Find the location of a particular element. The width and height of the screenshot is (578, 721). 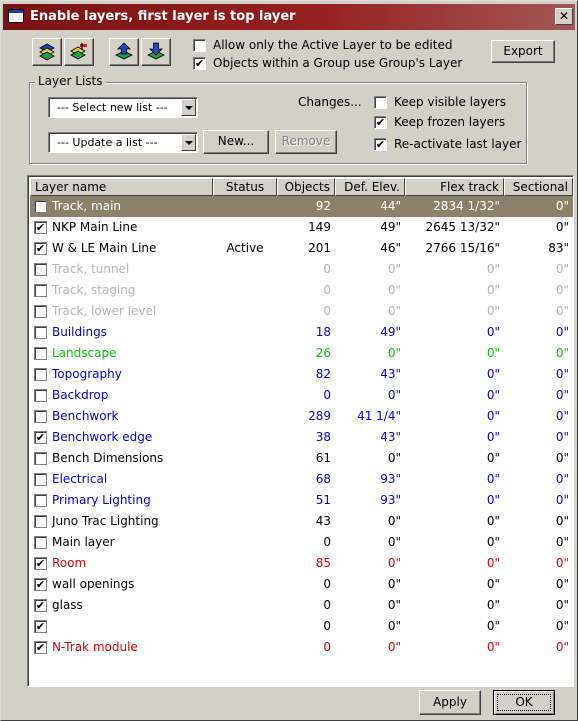

ok-button: OK is located at coordinates (524, 702).